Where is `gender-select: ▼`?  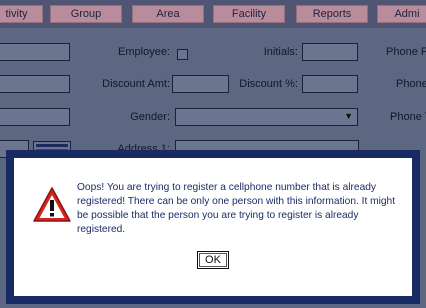 gender-select: ▼ is located at coordinates (266, 117).